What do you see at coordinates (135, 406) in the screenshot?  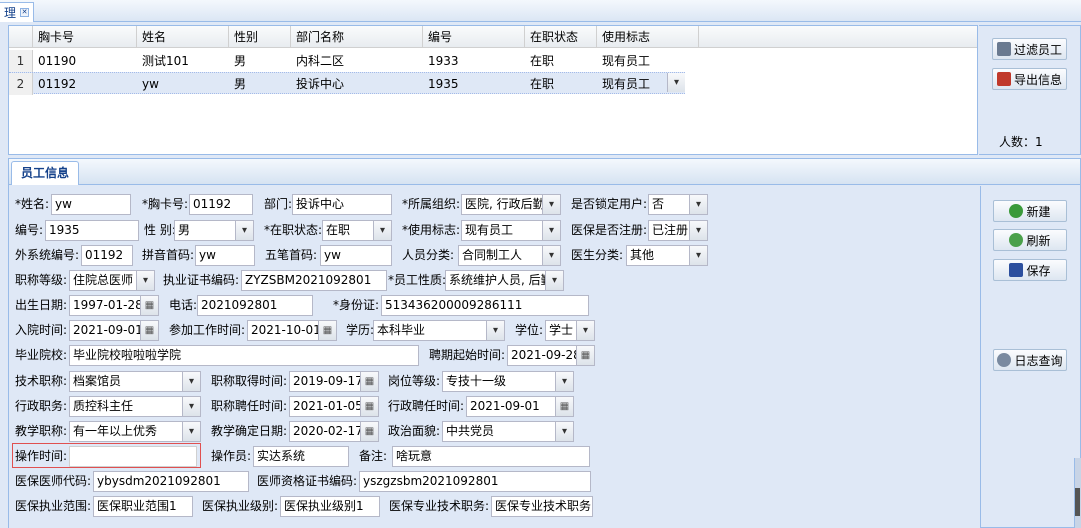 I see `admin-post-select: 质控科主任` at bounding box center [135, 406].